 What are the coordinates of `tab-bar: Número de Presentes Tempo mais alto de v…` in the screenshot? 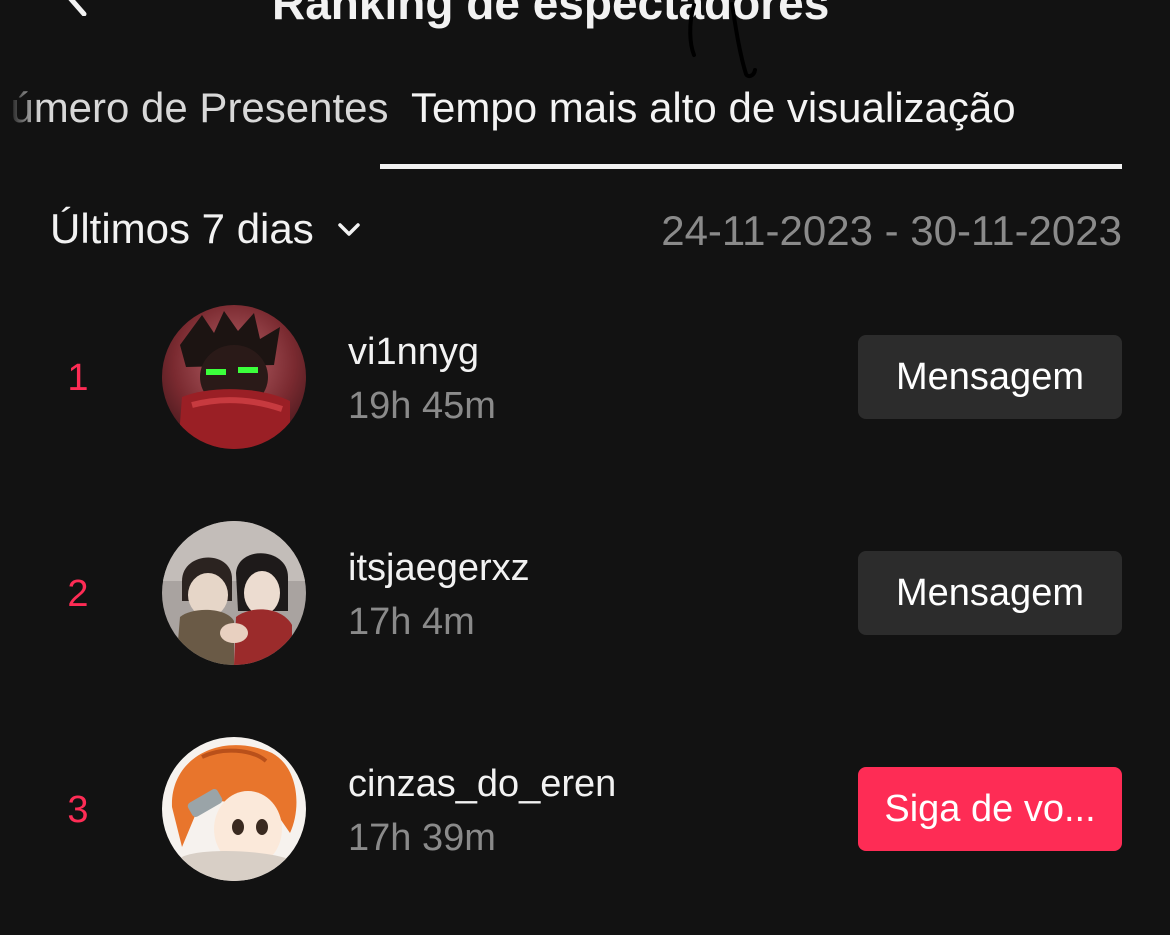 It's located at (585, 120).